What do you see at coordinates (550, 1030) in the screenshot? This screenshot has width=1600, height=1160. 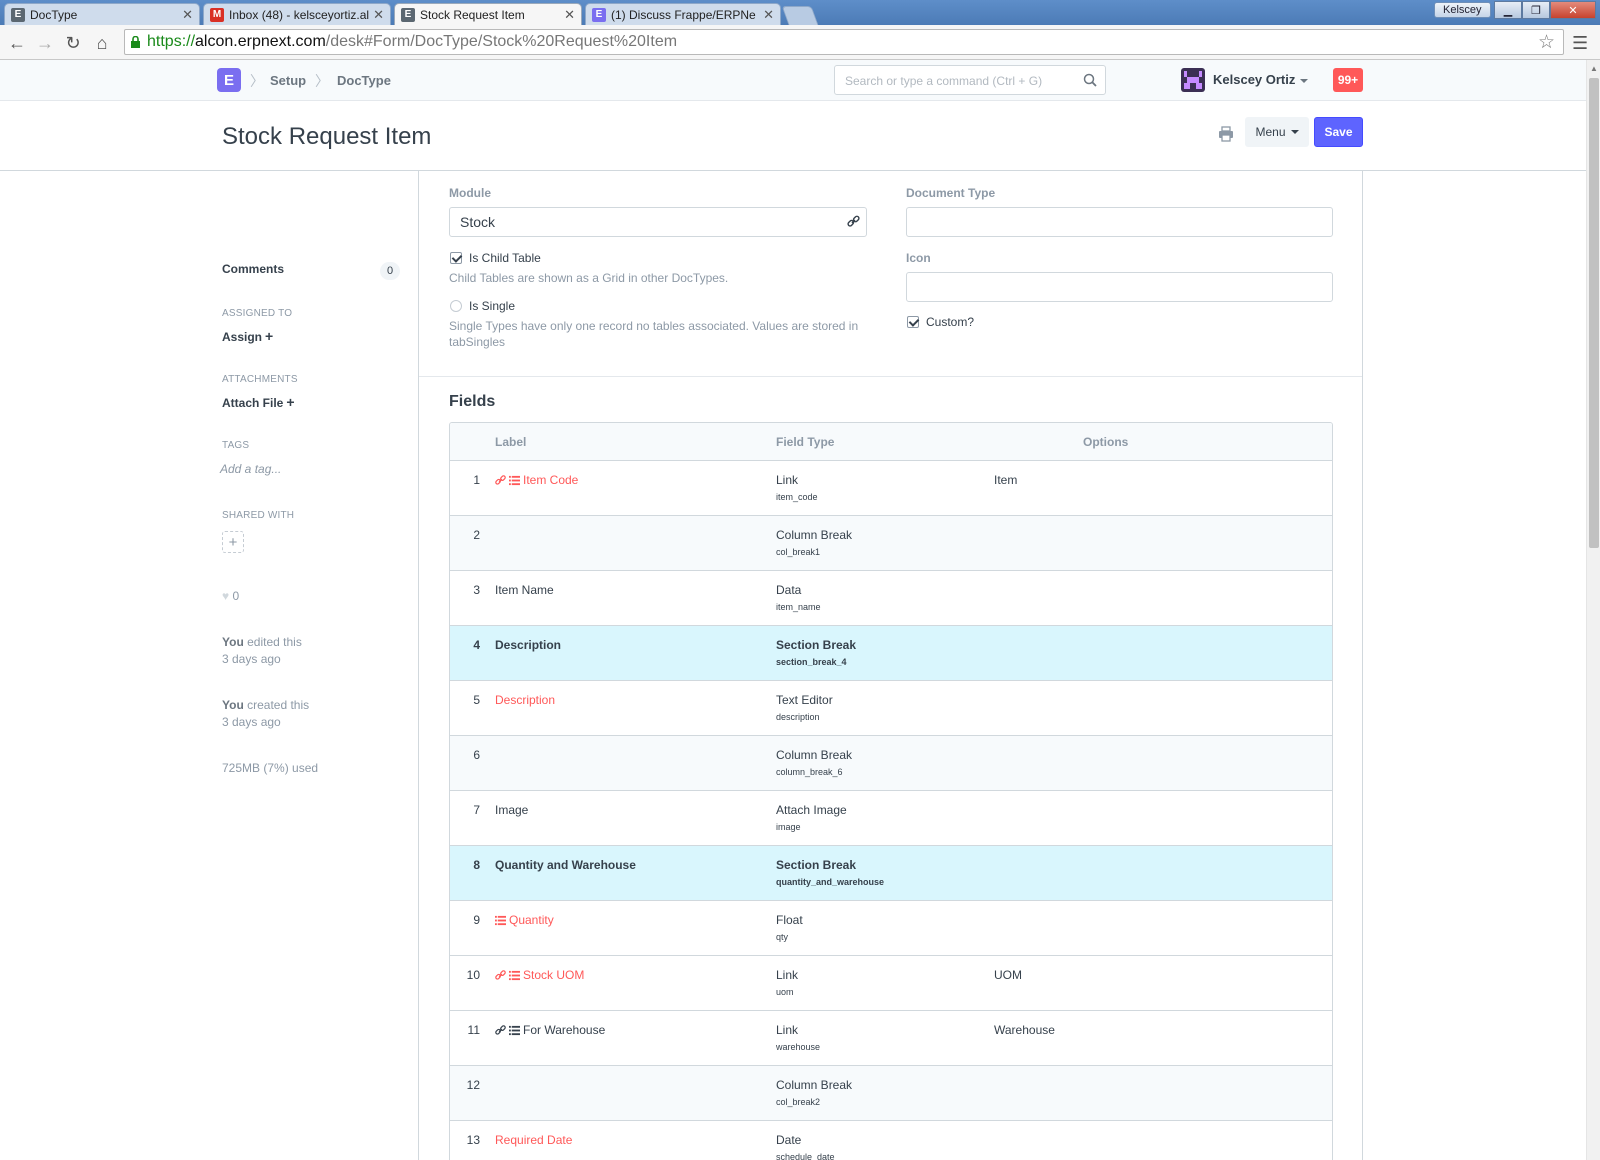 I see `row-label: For Warehouse` at bounding box center [550, 1030].